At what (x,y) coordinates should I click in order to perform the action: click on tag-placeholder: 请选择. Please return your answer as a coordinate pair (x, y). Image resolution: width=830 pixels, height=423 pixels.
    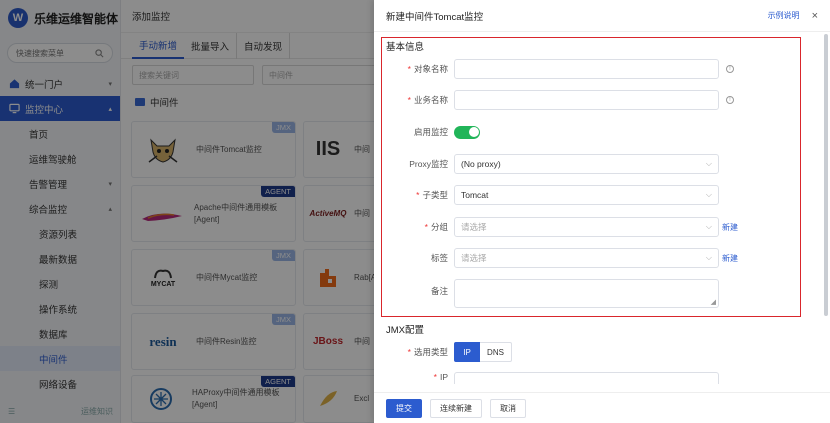
    Looking at the image, I should click on (474, 258).